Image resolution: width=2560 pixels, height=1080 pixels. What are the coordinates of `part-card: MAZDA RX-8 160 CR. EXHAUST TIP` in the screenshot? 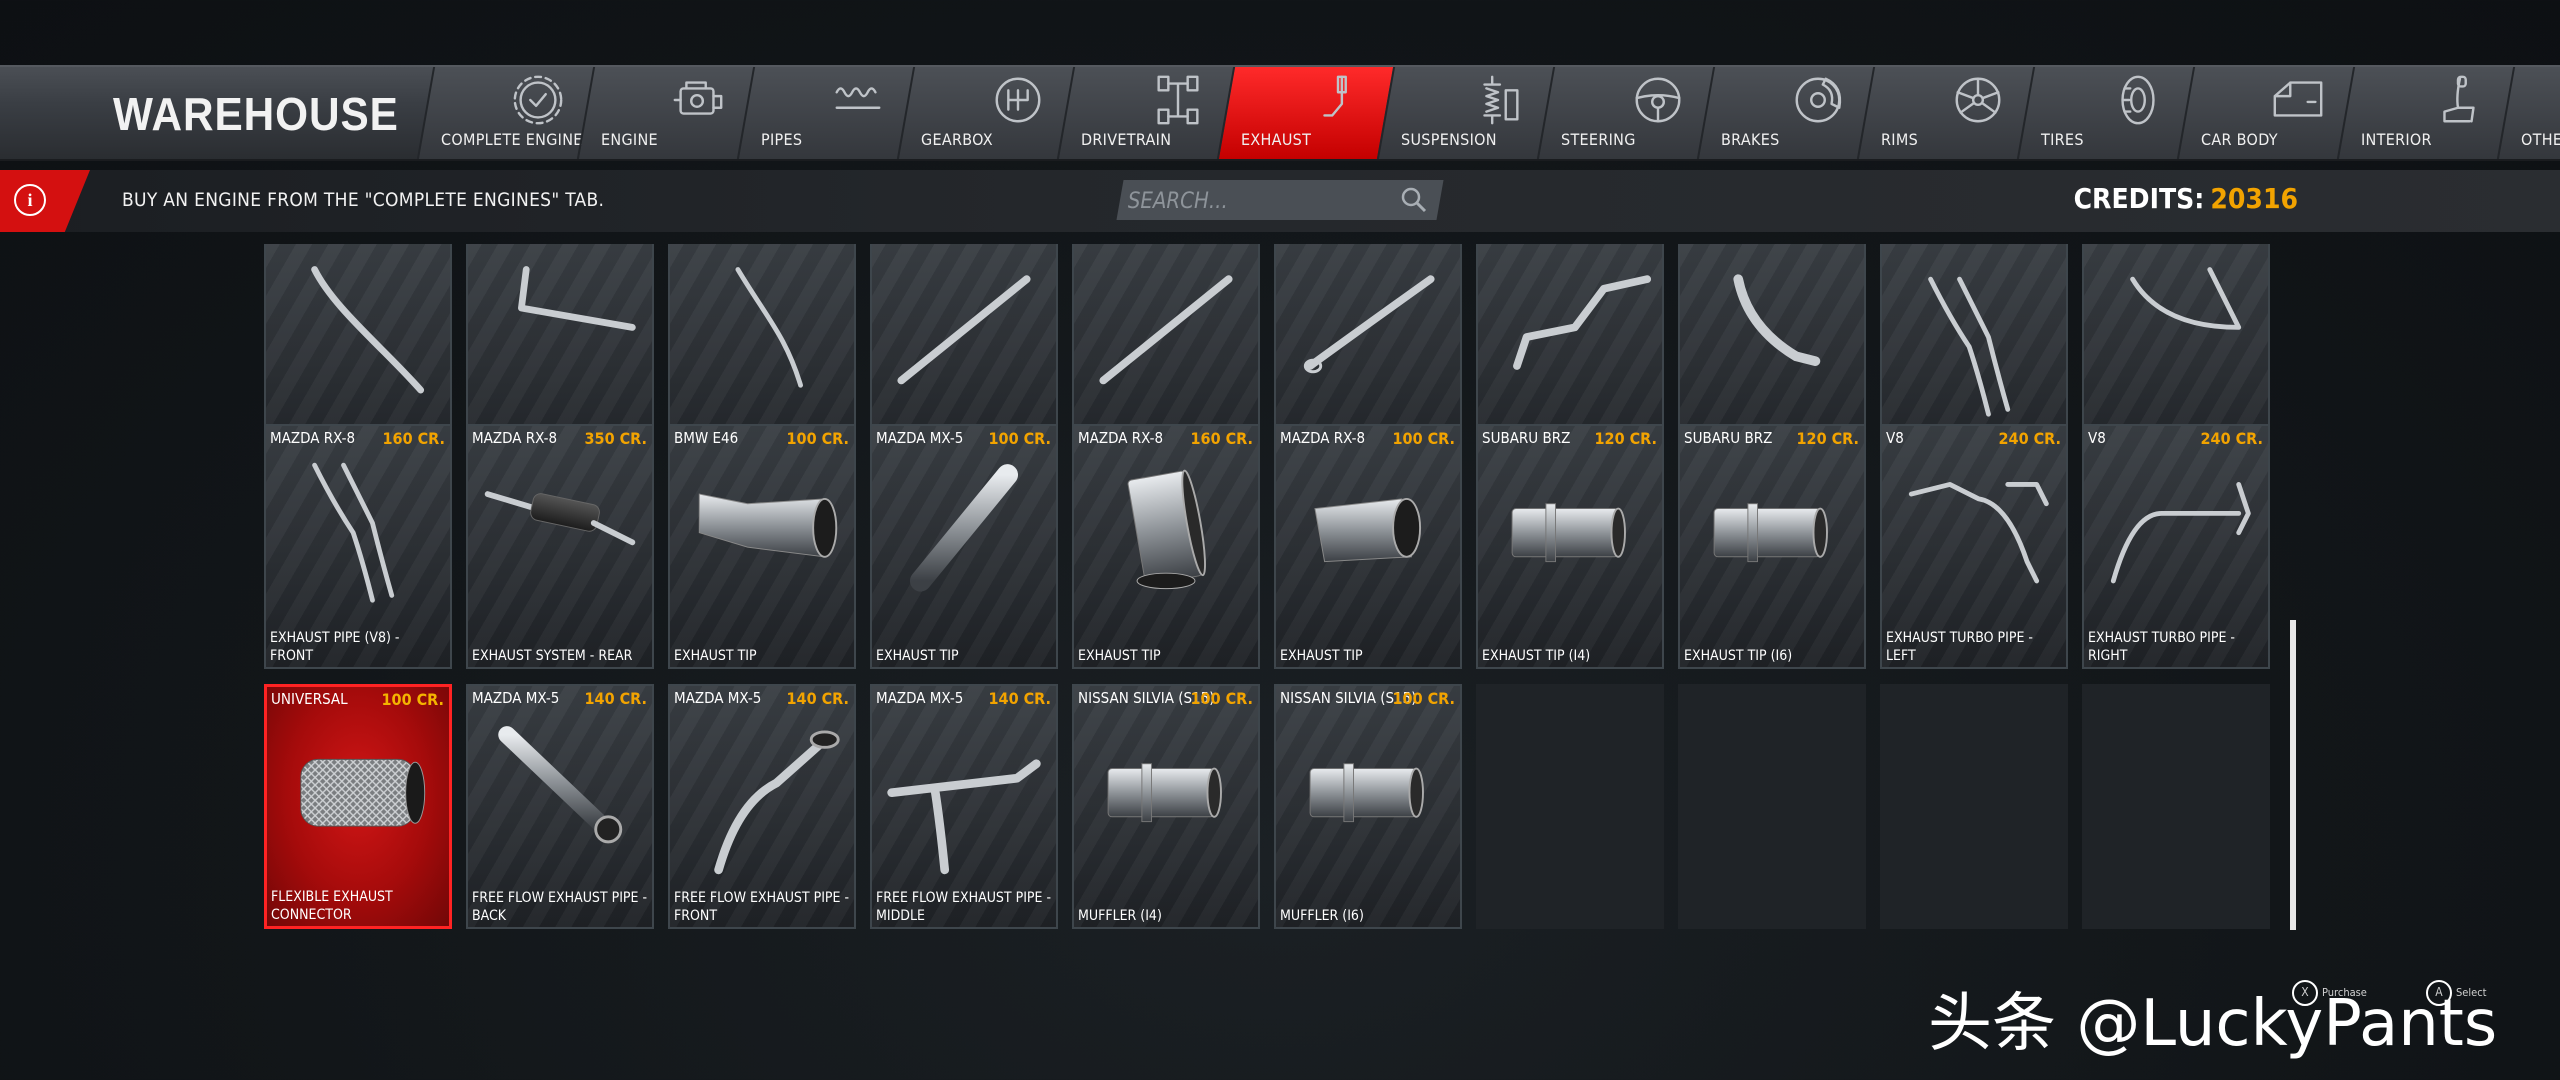 It's located at (1166, 546).